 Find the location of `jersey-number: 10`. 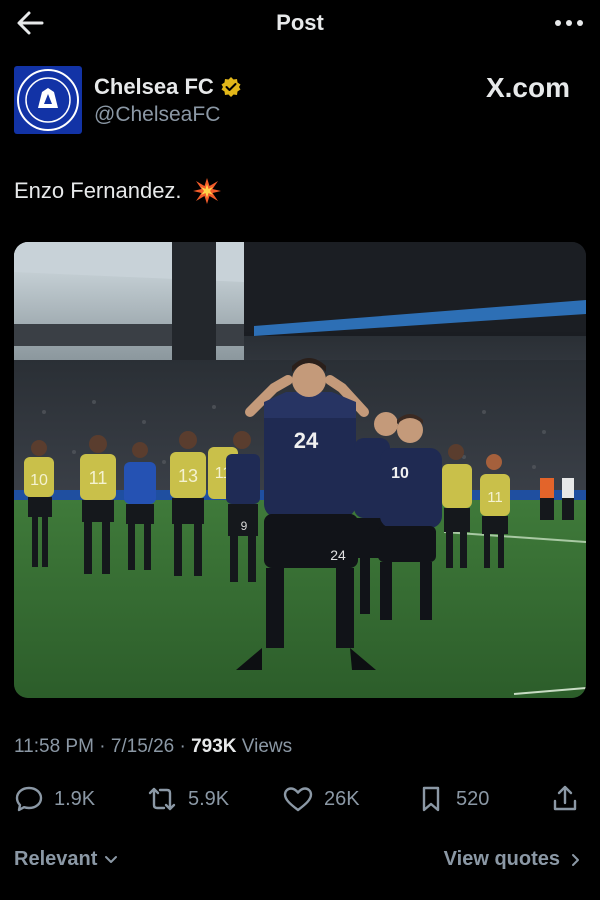

jersey-number: 10 is located at coordinates (400, 473).